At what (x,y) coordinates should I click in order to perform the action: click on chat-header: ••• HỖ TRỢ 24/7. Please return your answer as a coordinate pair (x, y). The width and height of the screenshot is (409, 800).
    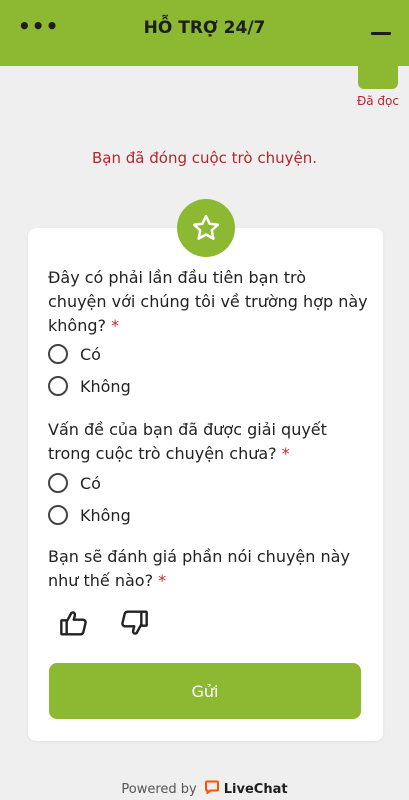
    Looking at the image, I should click on (204, 33).